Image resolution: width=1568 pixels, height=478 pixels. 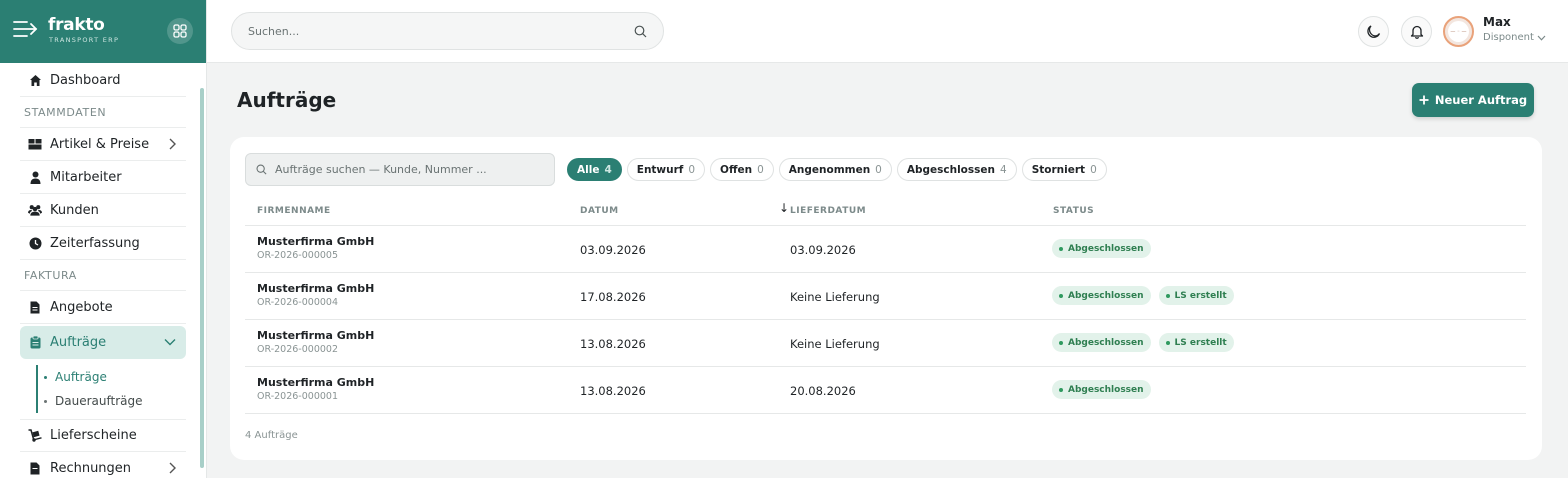 What do you see at coordinates (103, 210) in the screenshot?
I see `sidebar-item-kunden: Kunden` at bounding box center [103, 210].